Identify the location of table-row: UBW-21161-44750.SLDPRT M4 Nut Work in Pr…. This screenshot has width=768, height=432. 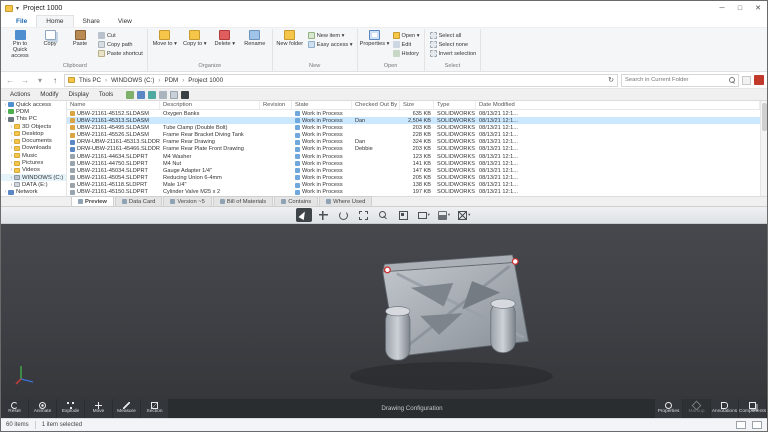
(413, 163).